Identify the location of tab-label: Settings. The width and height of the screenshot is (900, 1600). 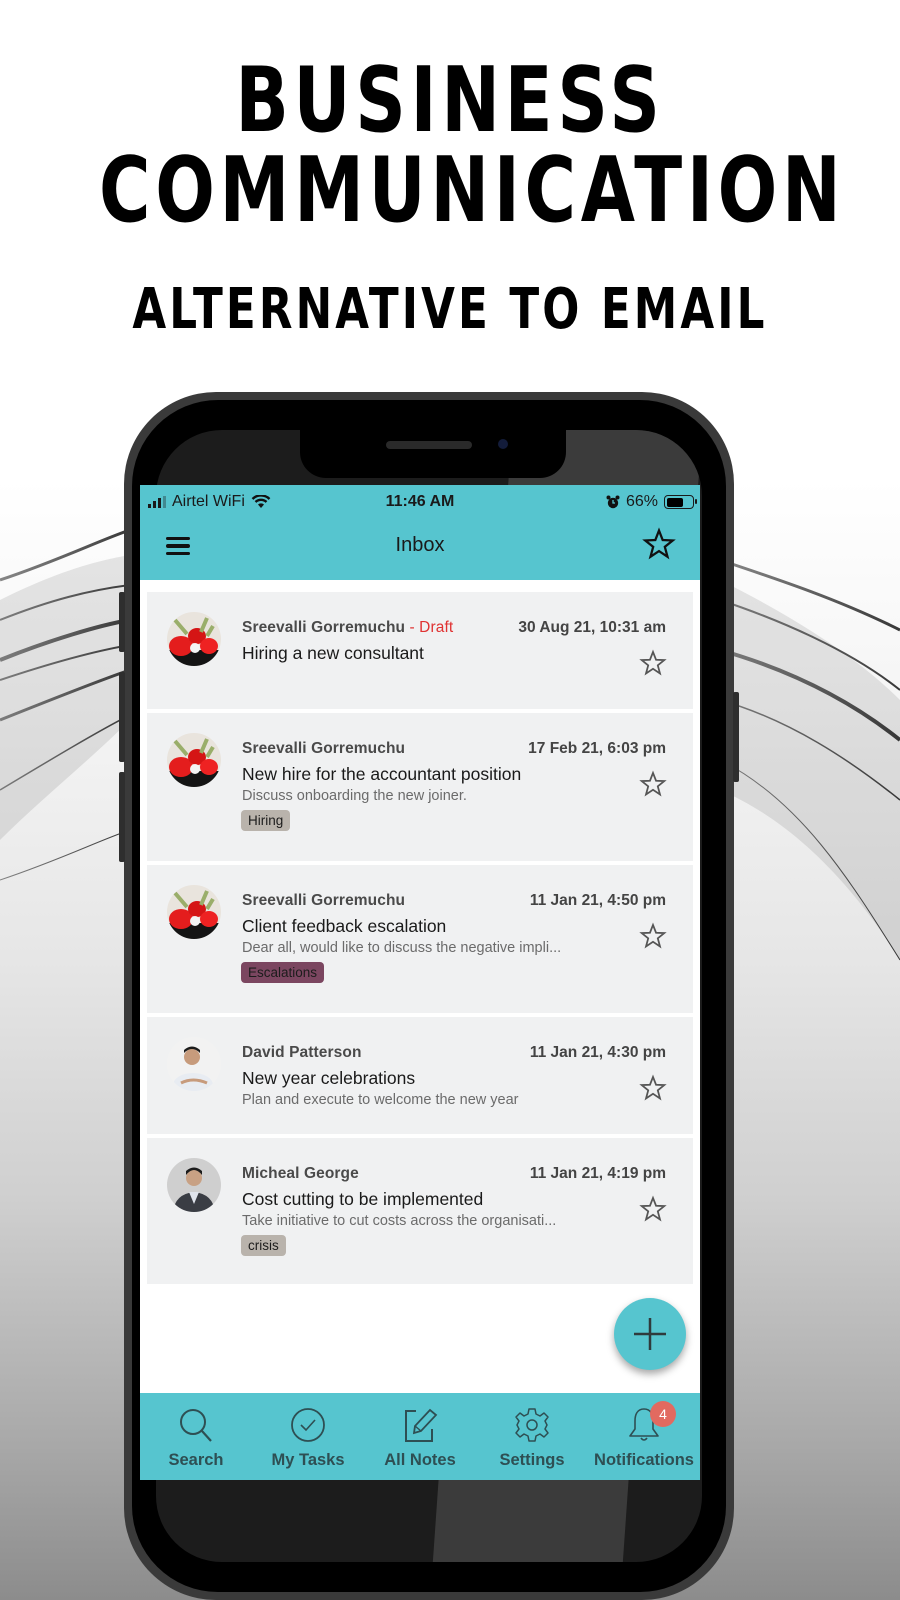
(532, 1460).